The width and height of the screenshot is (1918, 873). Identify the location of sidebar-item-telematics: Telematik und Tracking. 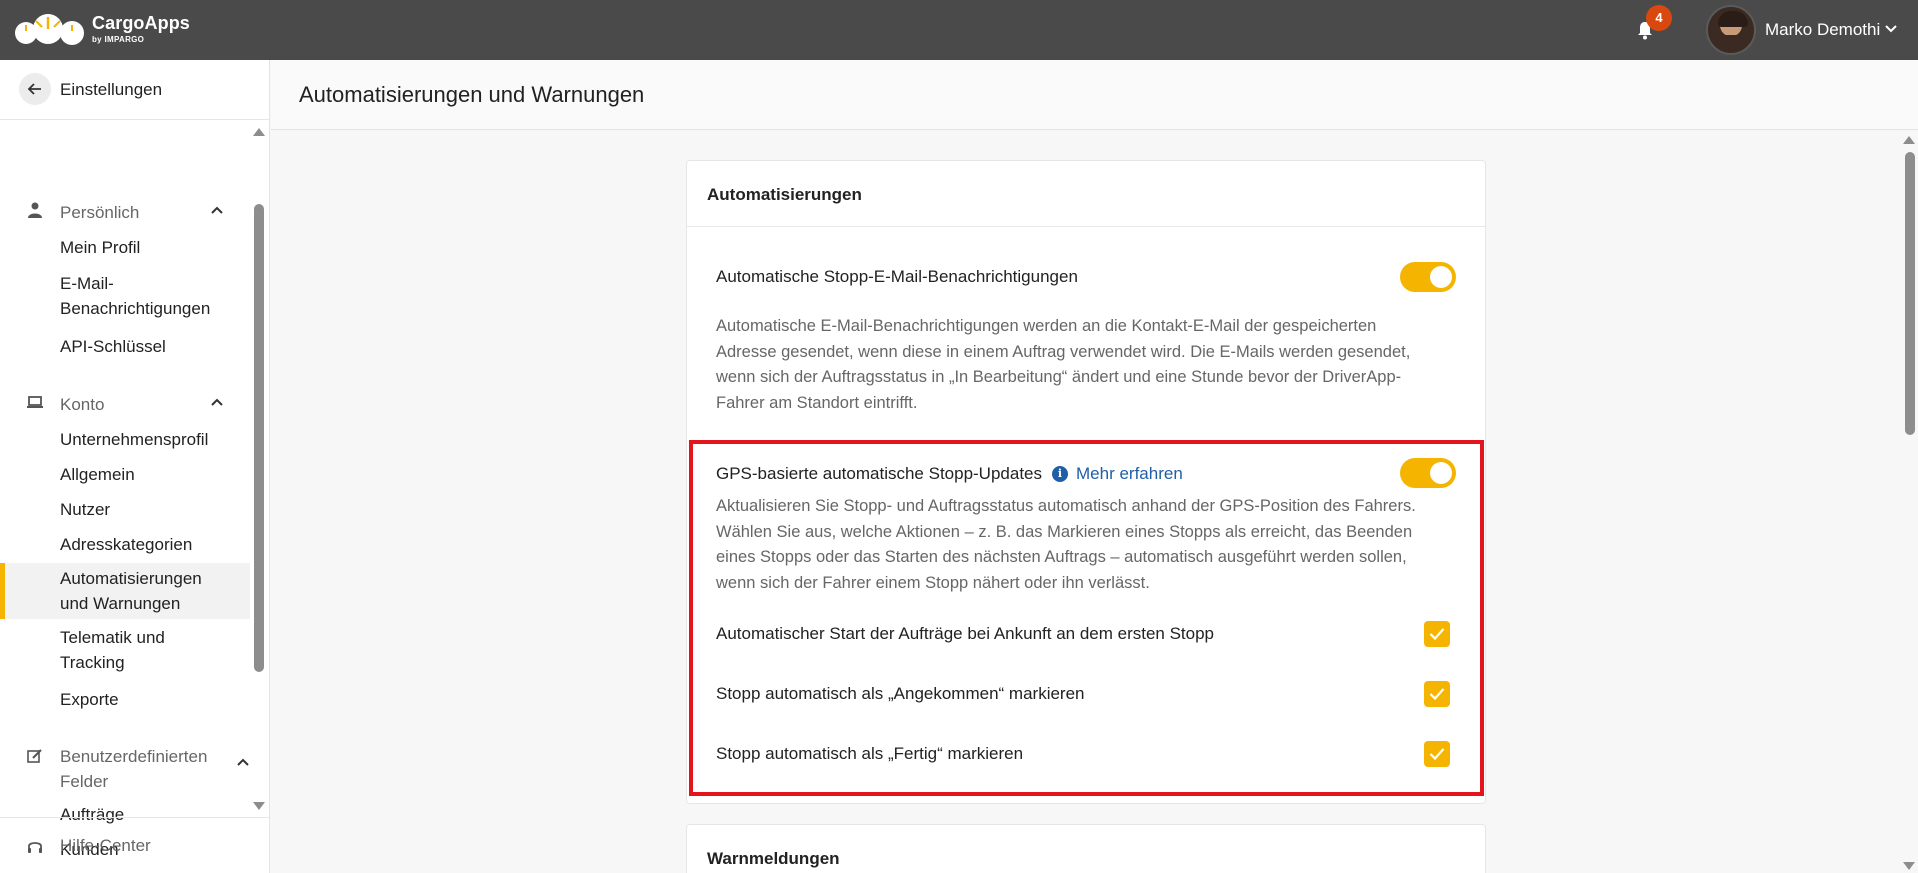
(125, 650).